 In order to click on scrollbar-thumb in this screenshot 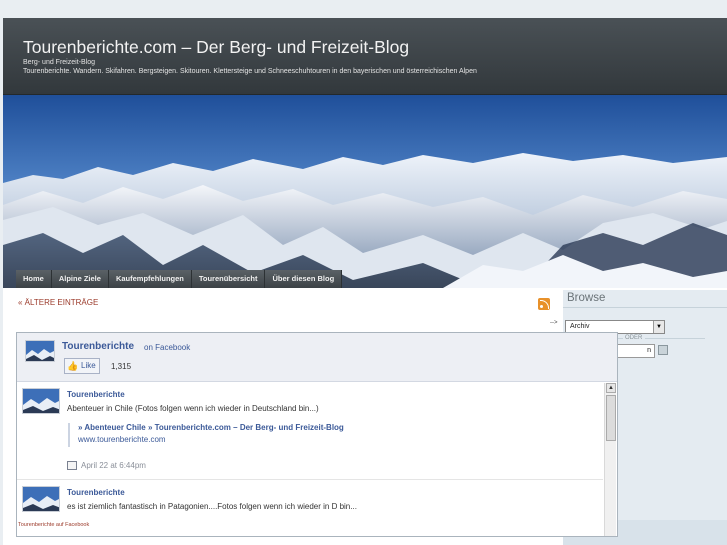, I will do `click(611, 418)`.